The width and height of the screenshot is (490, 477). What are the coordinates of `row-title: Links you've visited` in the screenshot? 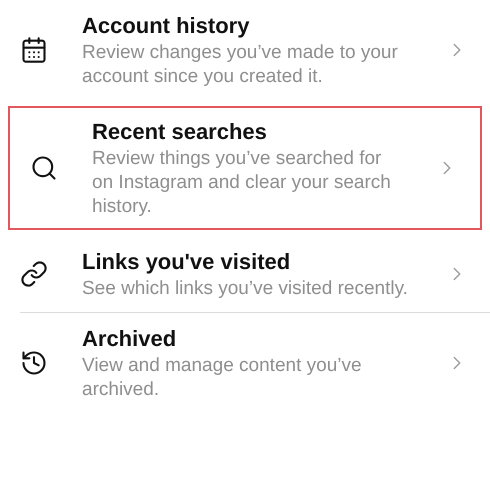 It's located at (187, 262).